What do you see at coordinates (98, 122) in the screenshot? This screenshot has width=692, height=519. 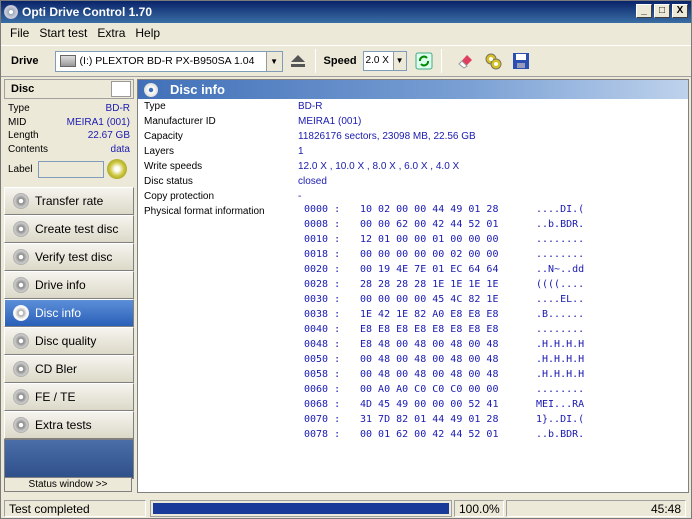 I see `prop-value: MEIRA1 (001)` at bounding box center [98, 122].